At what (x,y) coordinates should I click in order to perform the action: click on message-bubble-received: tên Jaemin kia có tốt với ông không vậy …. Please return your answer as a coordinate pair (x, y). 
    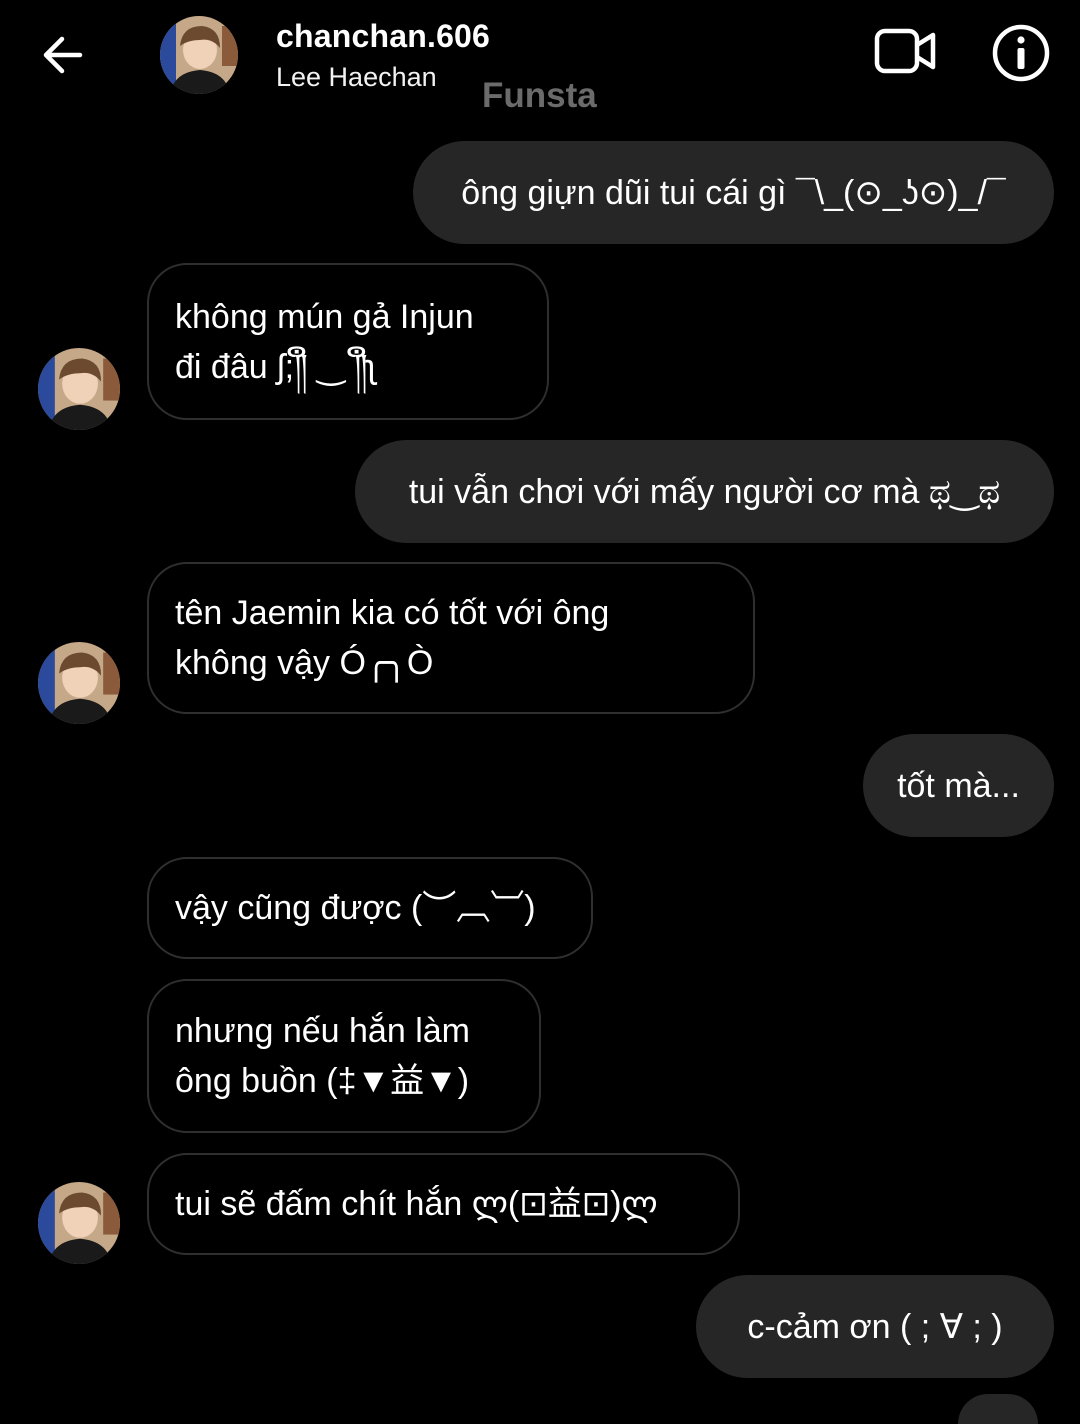
    Looking at the image, I should click on (451, 638).